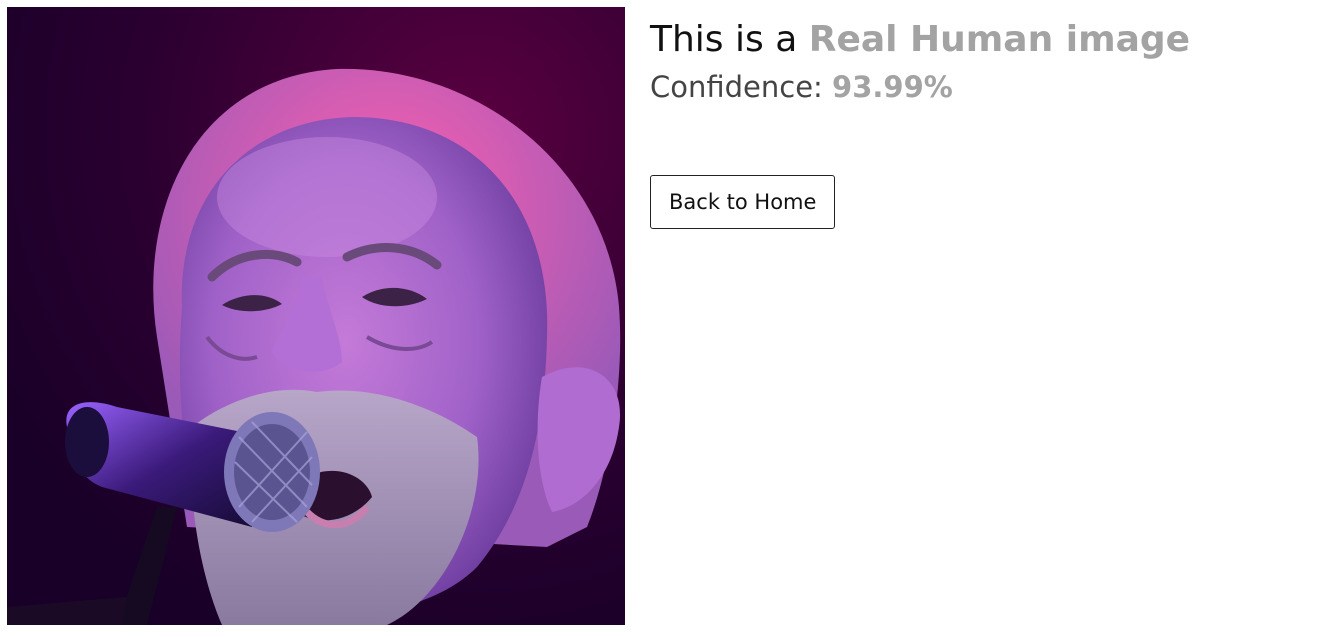 The image size is (1330, 637). Describe the element at coordinates (741, 87) in the screenshot. I see `confidence-prefix: Confidence:` at that location.